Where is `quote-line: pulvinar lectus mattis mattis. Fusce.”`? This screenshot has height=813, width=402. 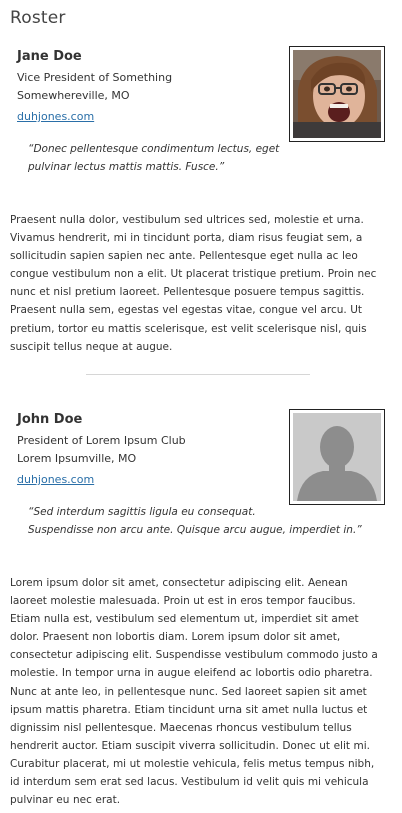
quote-line: pulvinar lectus mattis mattis. Fusce.” is located at coordinates (126, 167).